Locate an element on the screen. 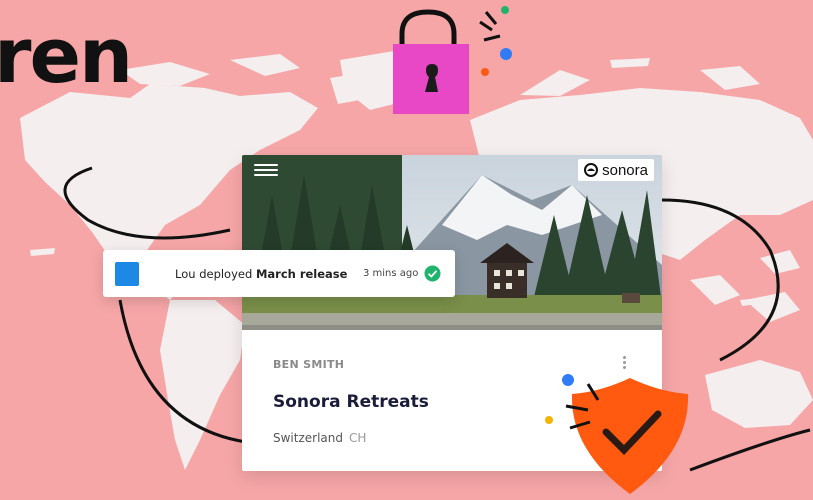  padlock-icon is located at coordinates (431, 61).